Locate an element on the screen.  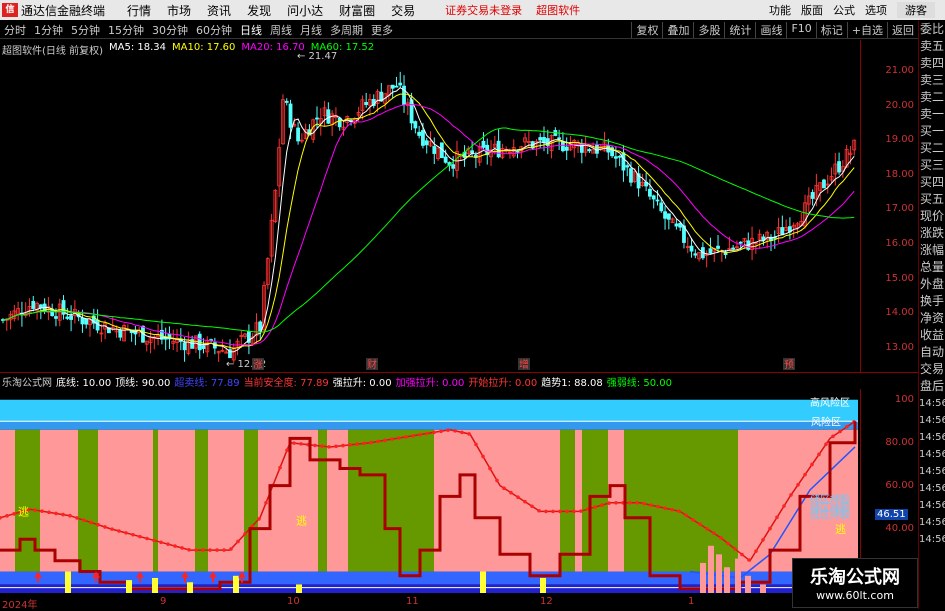
event-marker: 涨 is located at coordinates (258, 365).